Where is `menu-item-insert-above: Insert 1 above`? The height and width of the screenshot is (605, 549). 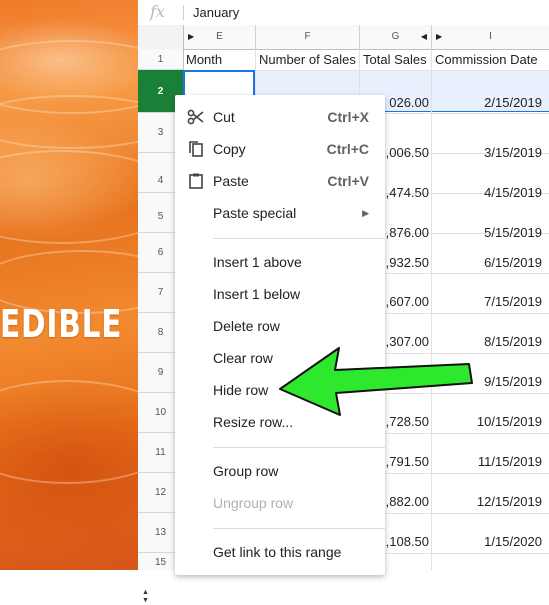 menu-item-insert-above: Insert 1 above is located at coordinates (280, 262).